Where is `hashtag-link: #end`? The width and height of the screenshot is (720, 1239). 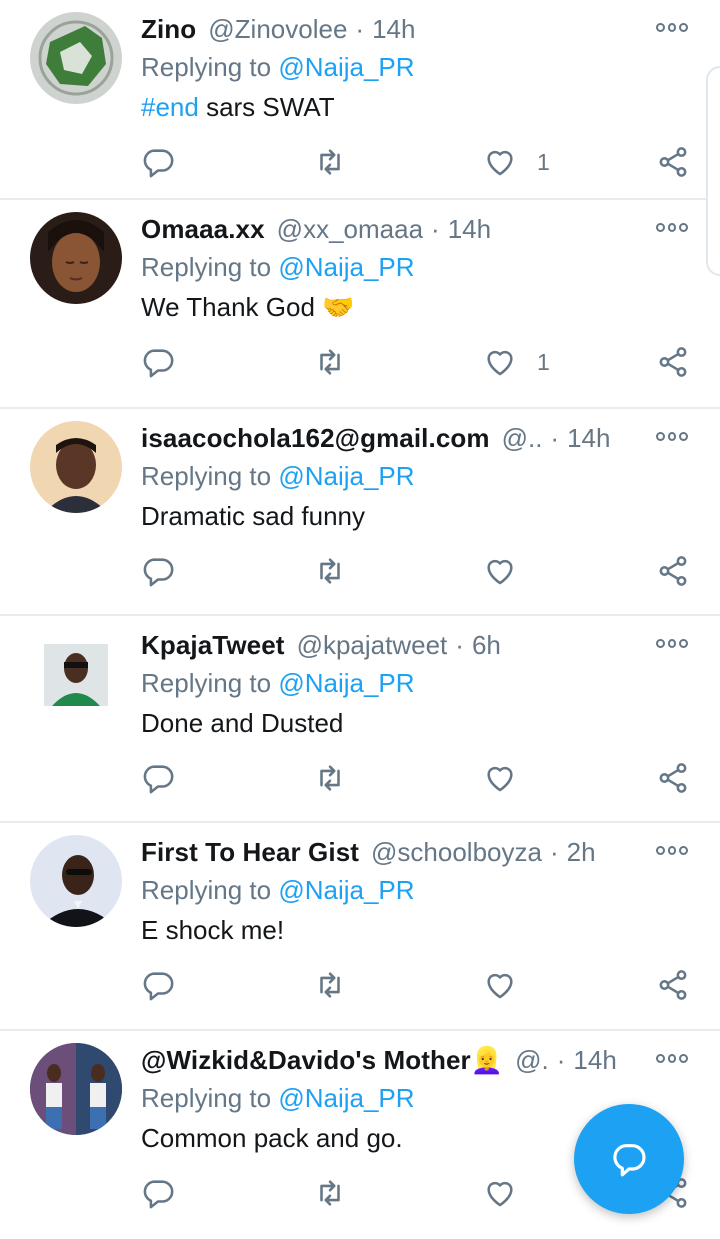 hashtag-link: #end is located at coordinates (170, 107).